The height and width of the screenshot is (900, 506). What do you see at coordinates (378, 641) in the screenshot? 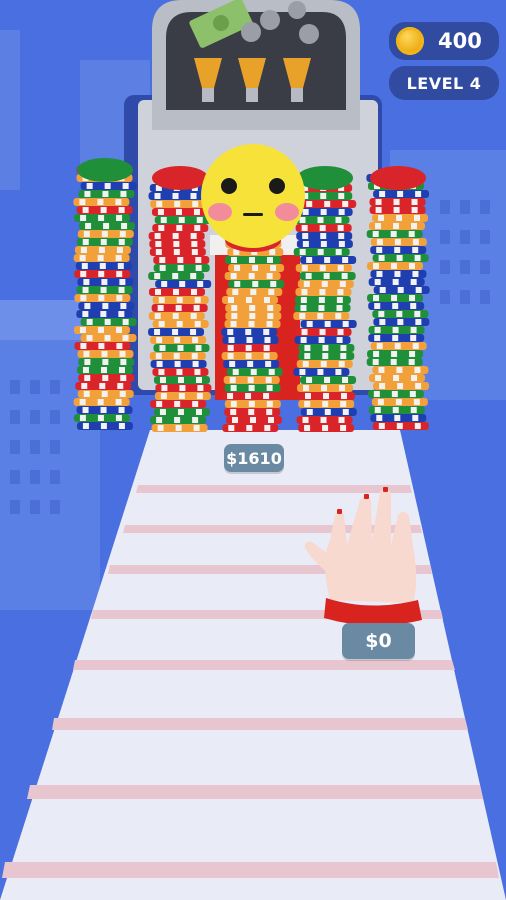
I see `hand-money-tag: $0` at bounding box center [378, 641].